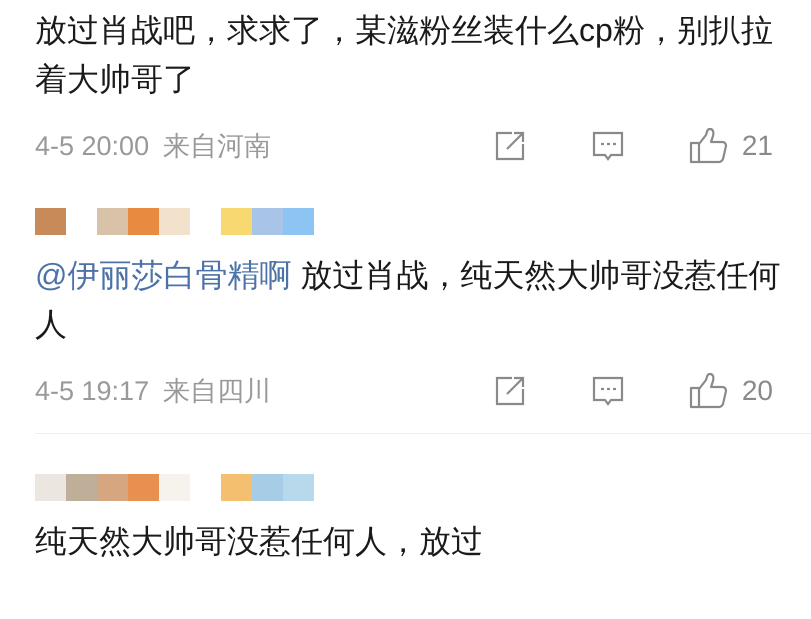 The width and height of the screenshot is (811, 619). Describe the element at coordinates (757, 391) in the screenshot. I see `like-count: 20` at that location.